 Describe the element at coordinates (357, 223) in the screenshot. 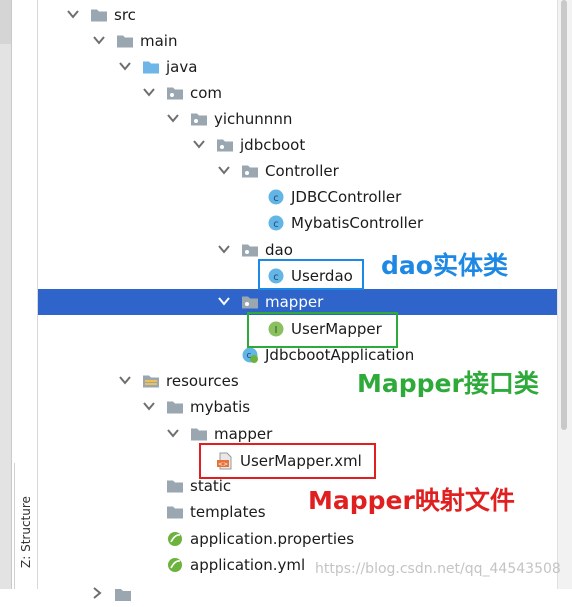

I see `tree-item-label: MybatisController` at that location.